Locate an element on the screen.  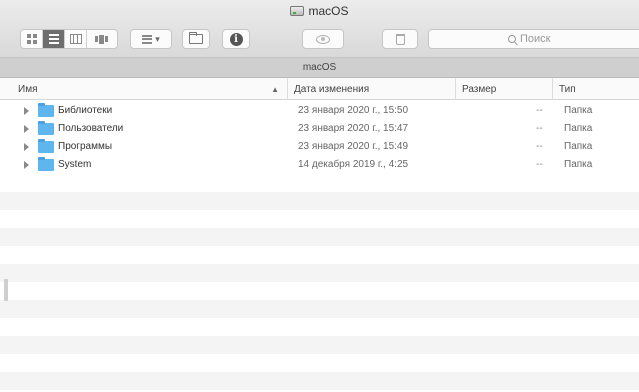
columns-view-button is located at coordinates (76, 39).